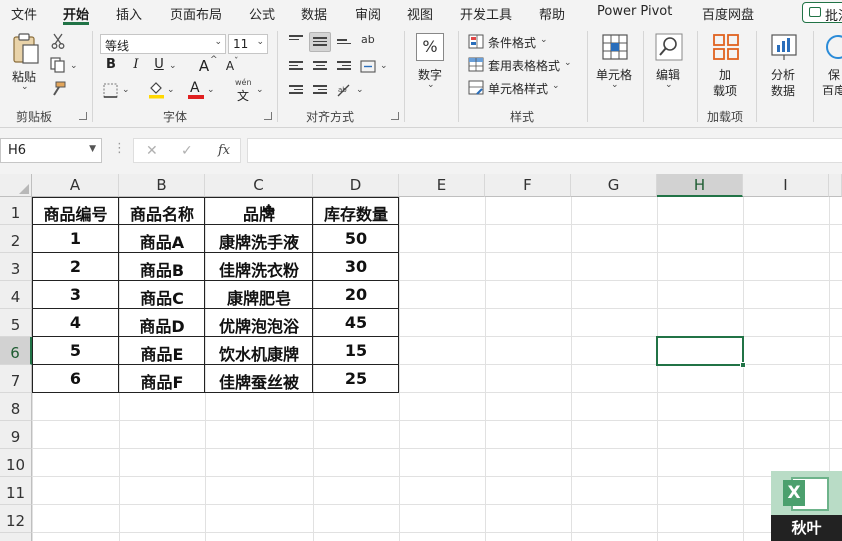 The width and height of the screenshot is (842, 541). What do you see at coordinates (834, 47) in the screenshot?
I see `cloud-save-icon` at bounding box center [834, 47].